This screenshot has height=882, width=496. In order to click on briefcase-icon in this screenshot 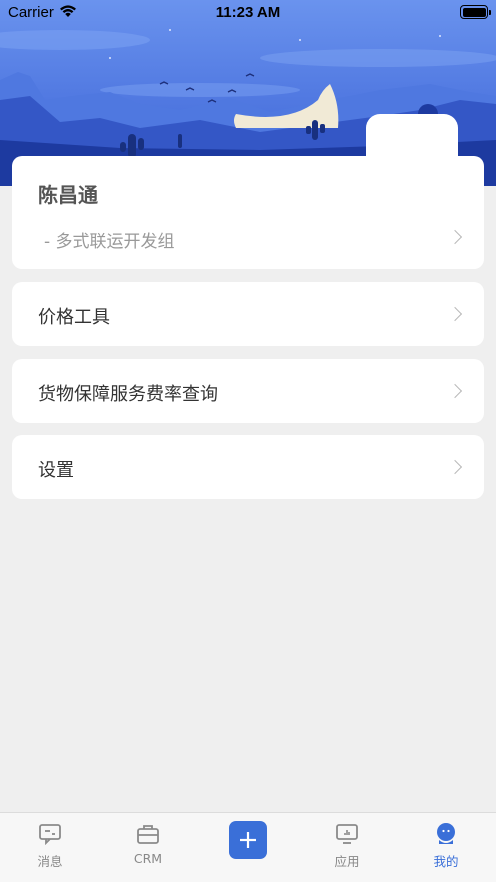, I will do `click(148, 834)`.